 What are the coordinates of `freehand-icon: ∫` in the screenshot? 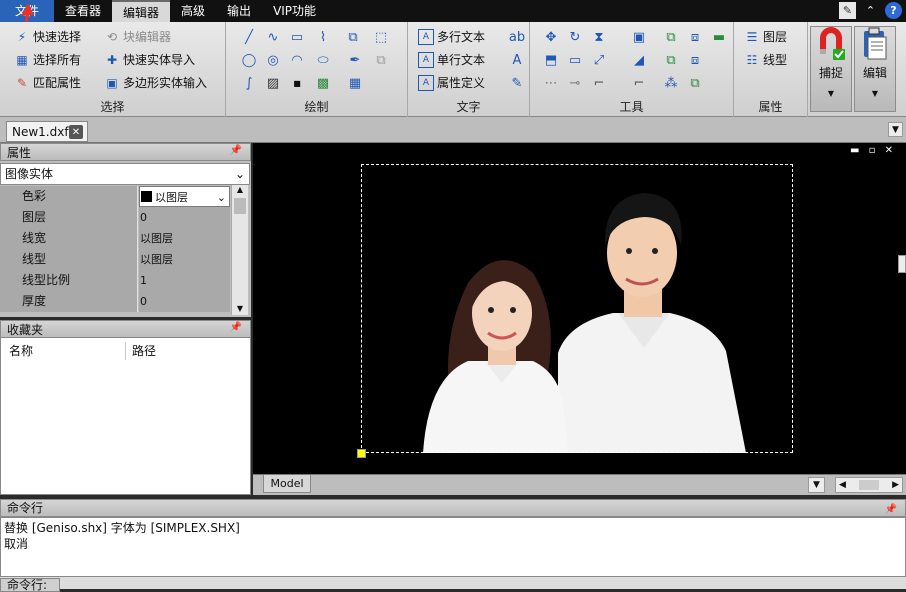 It's located at (249, 83).